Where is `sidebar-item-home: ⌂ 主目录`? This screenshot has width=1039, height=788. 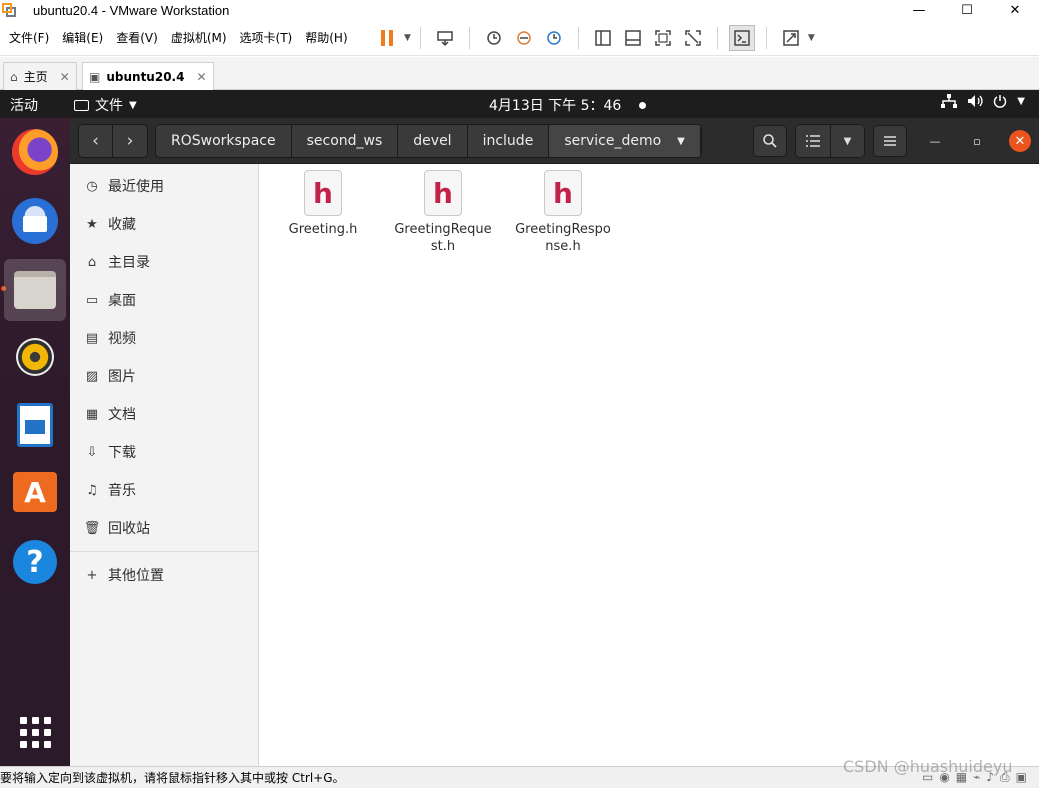 sidebar-item-home: ⌂ 主目录 is located at coordinates (164, 262).